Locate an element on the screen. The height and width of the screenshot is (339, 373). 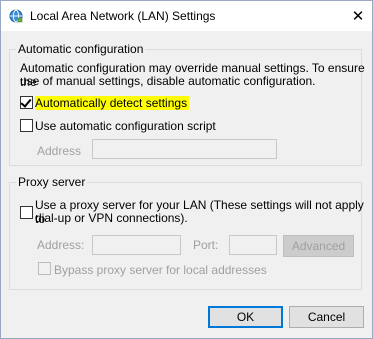
title-bar: Local Area Network (LAN) Settings ✕ is located at coordinates (186, 16).